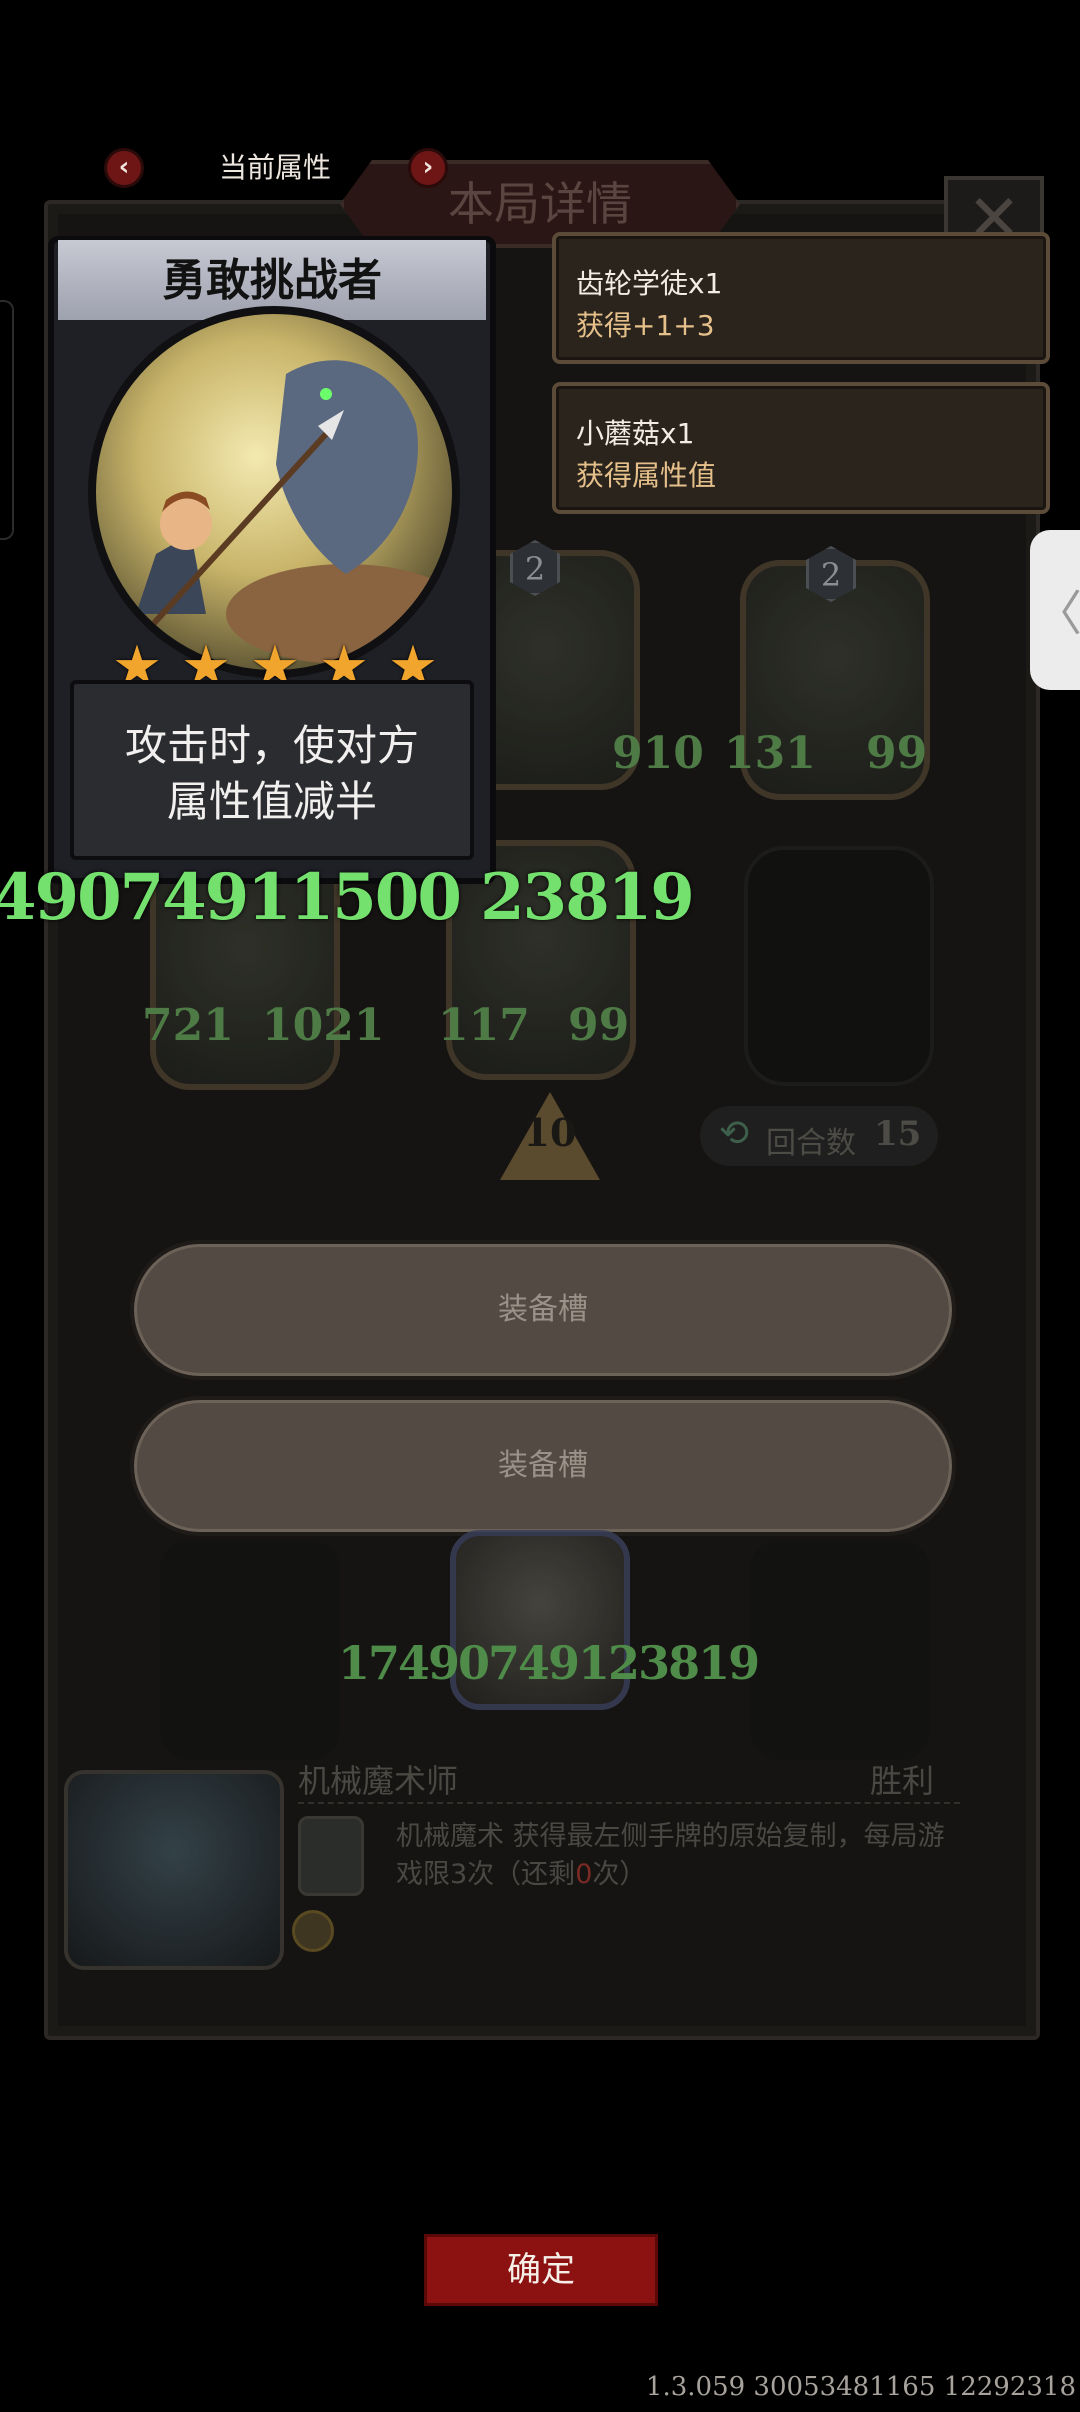 This screenshot has width=1080, height=2412. I want to click on card-portrait, so click(274, 492).